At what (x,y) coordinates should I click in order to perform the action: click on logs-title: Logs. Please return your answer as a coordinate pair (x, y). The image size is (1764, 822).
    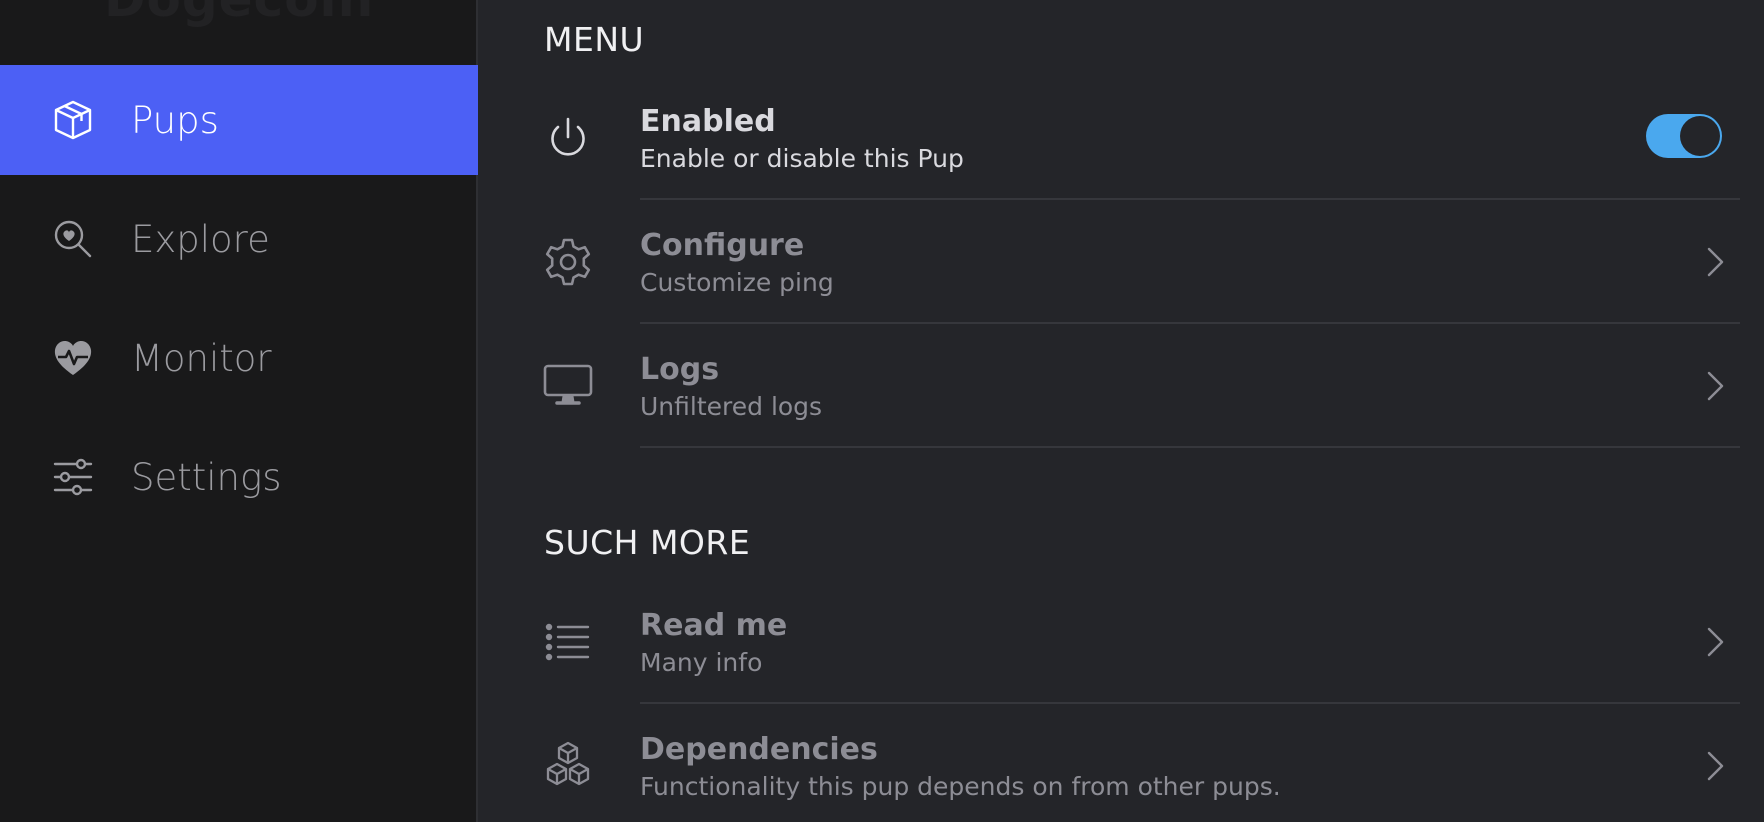
    Looking at the image, I should click on (680, 369).